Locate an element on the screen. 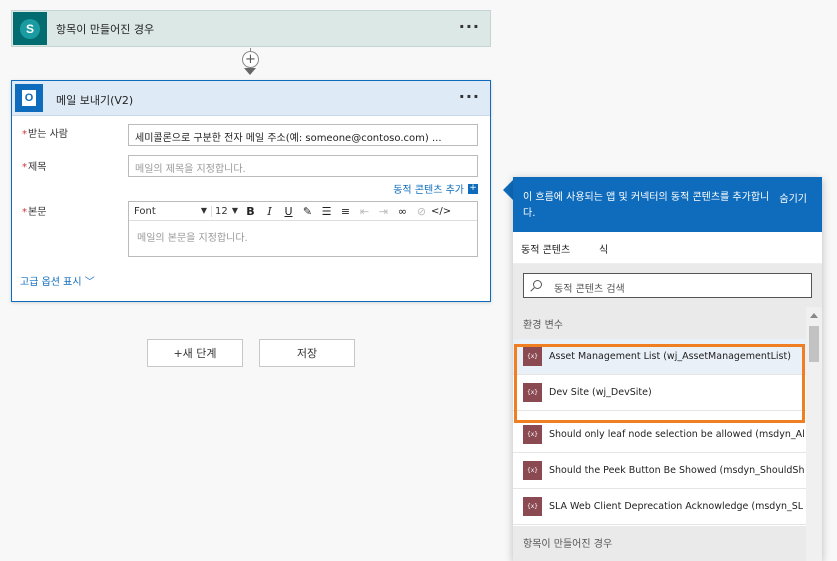 This screenshot has width=837, height=561. tab-dynamic-content: 동적 콘텐츠 is located at coordinates (545, 253).